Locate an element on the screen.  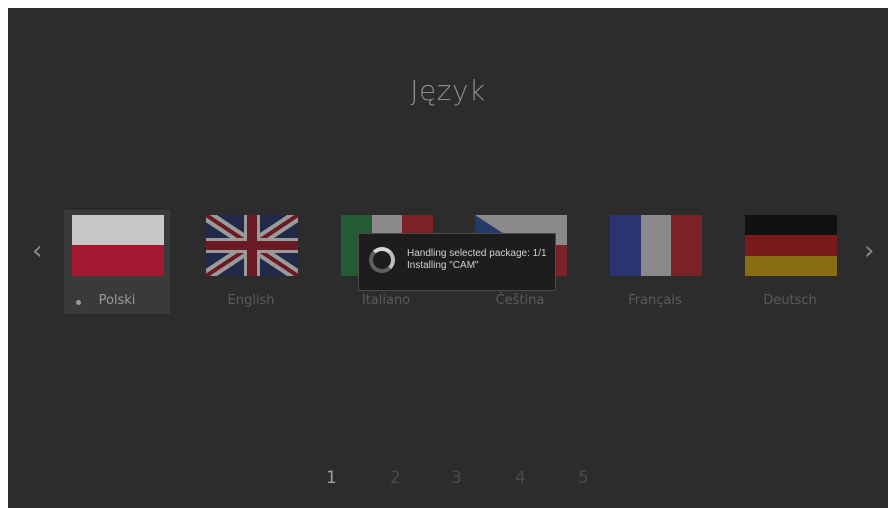
dialog-detail-line: Installing "CAM" is located at coordinates (443, 265).